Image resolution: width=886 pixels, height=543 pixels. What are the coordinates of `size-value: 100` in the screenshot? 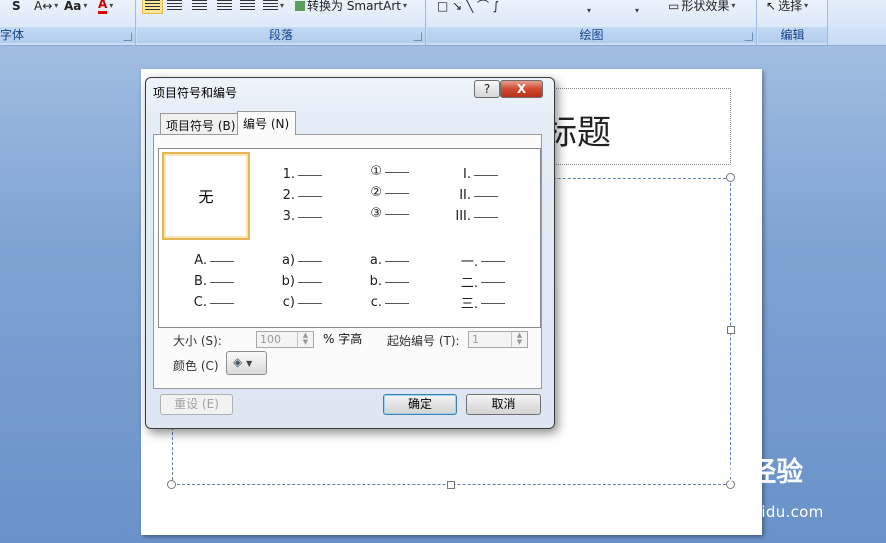 It's located at (270, 339).